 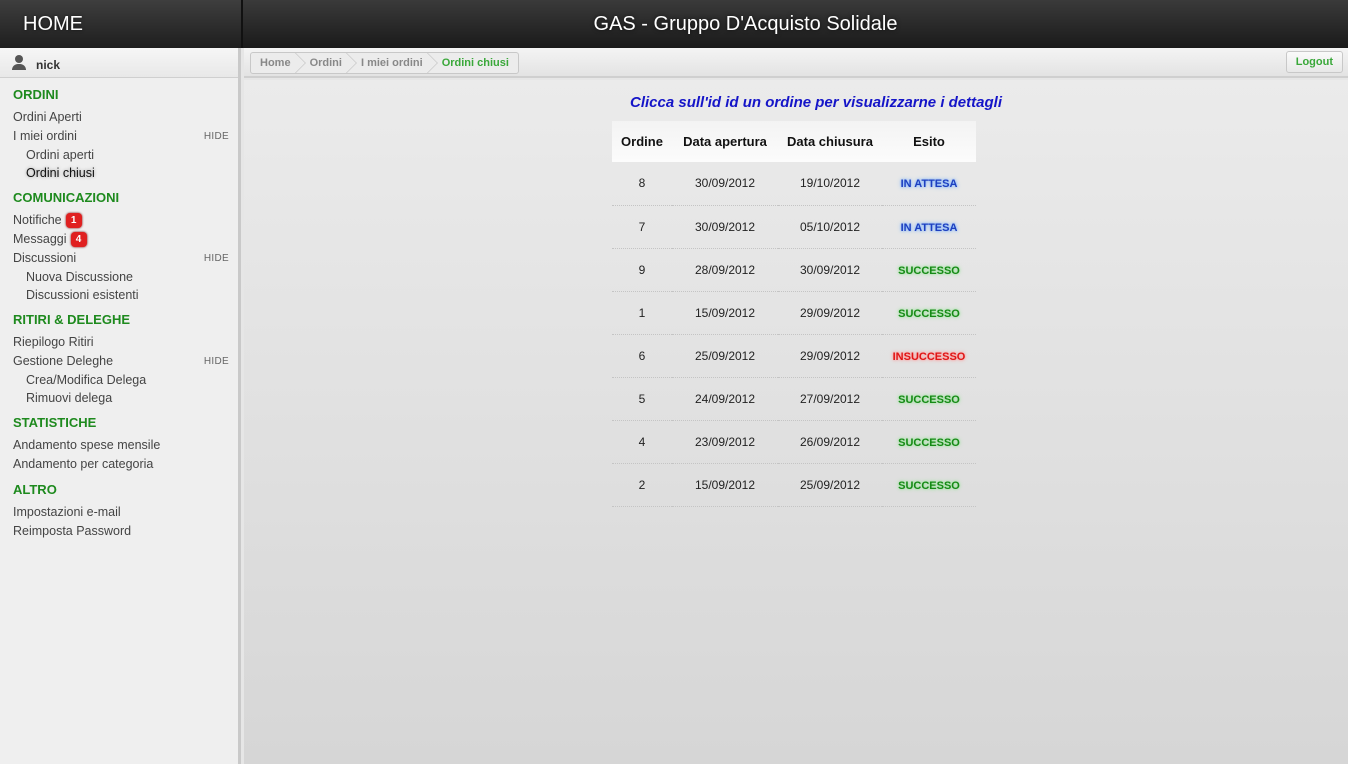 I want to click on order-id-cell: 6, so click(x=642, y=356).